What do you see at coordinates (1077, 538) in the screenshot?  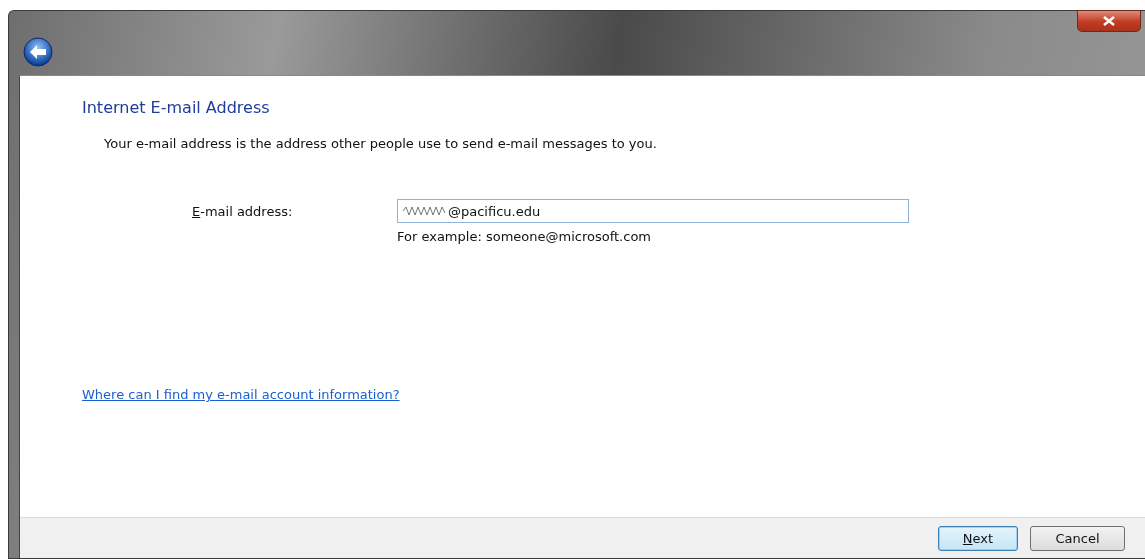 I see `cancel-button: Cancel` at bounding box center [1077, 538].